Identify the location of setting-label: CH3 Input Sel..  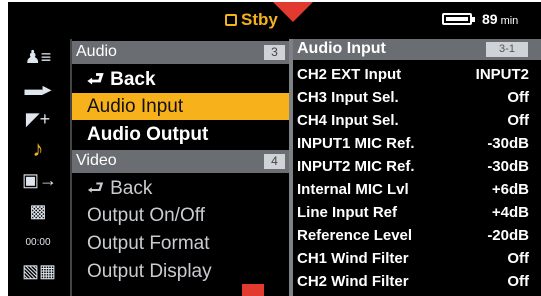
(348, 97).